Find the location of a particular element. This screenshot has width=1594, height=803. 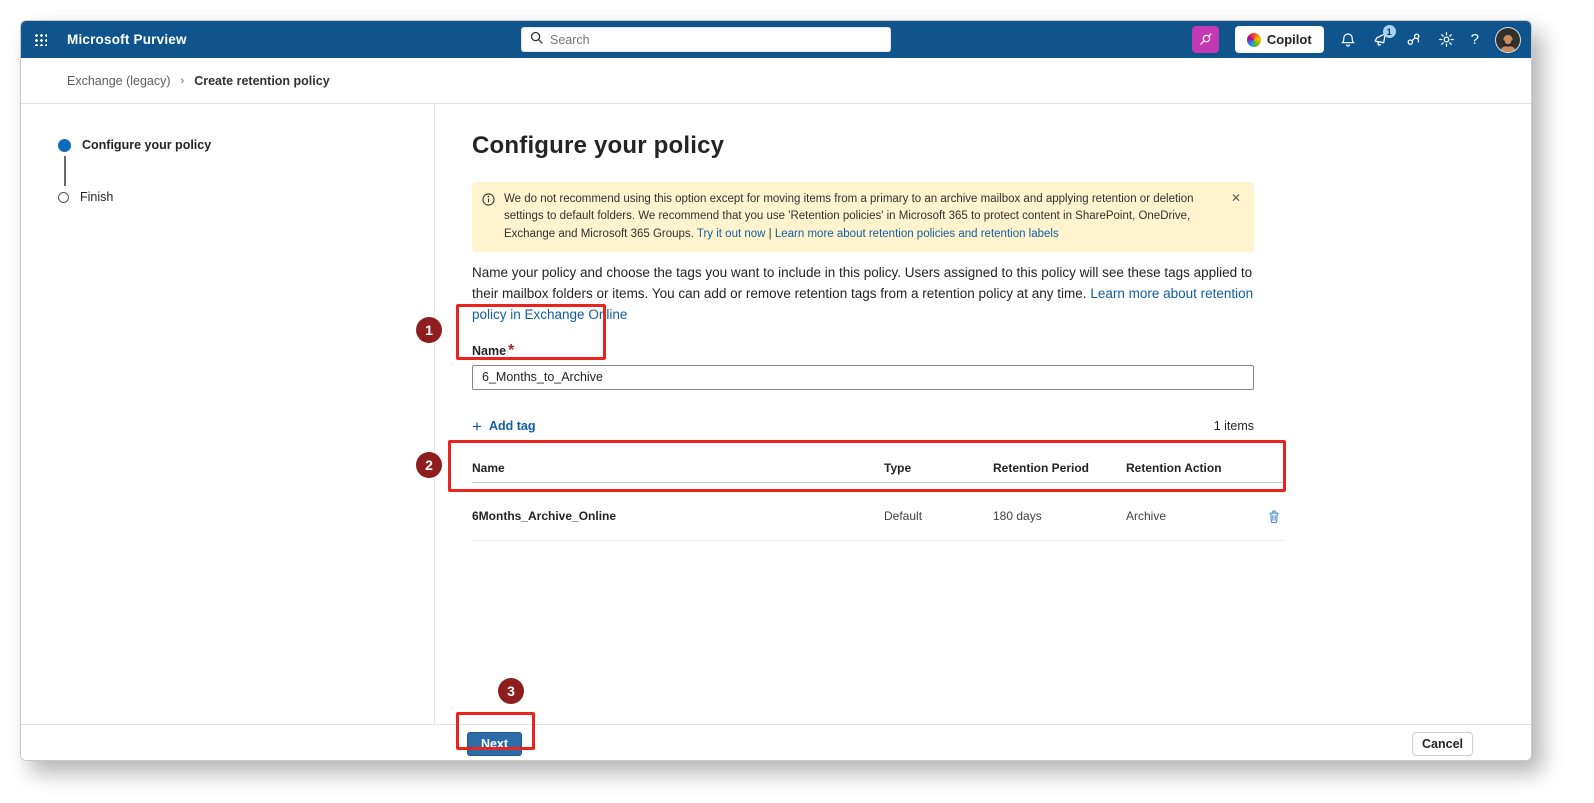

top-app-bar: Microsoft Purview Copilot 1 is located at coordinates (776, 39).